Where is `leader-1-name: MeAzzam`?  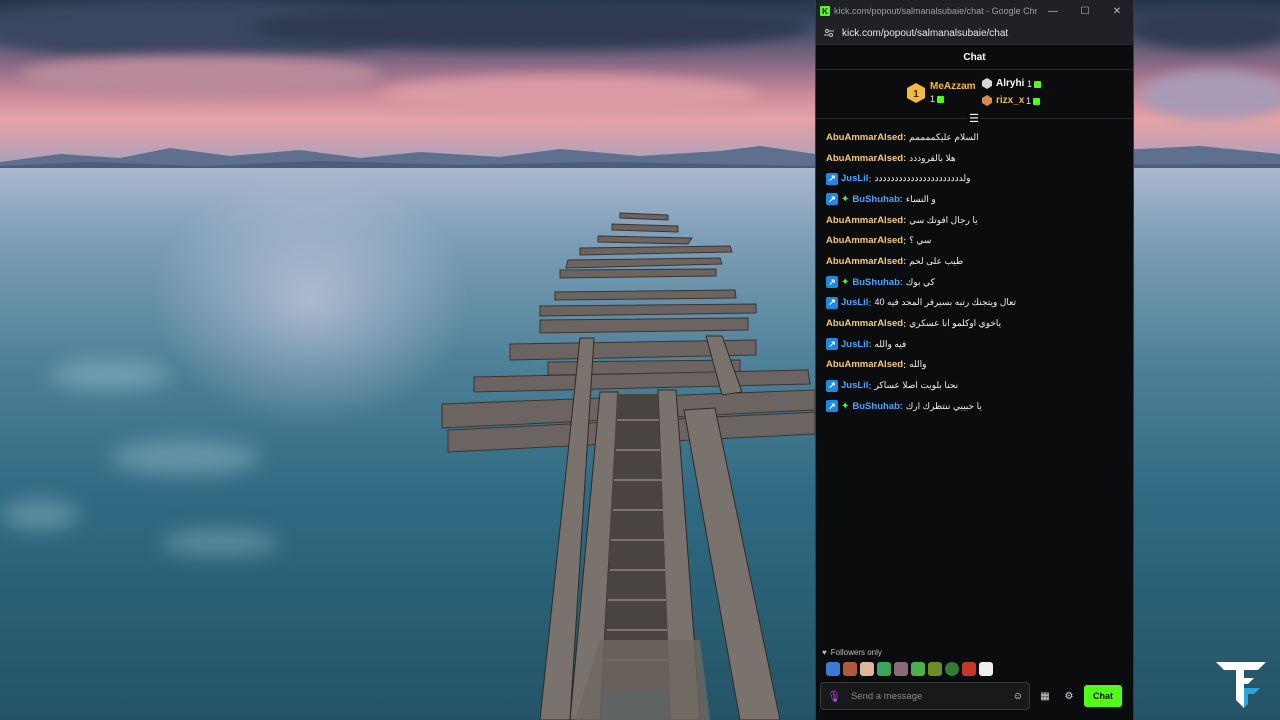 leader-1-name: MeAzzam is located at coordinates (953, 86).